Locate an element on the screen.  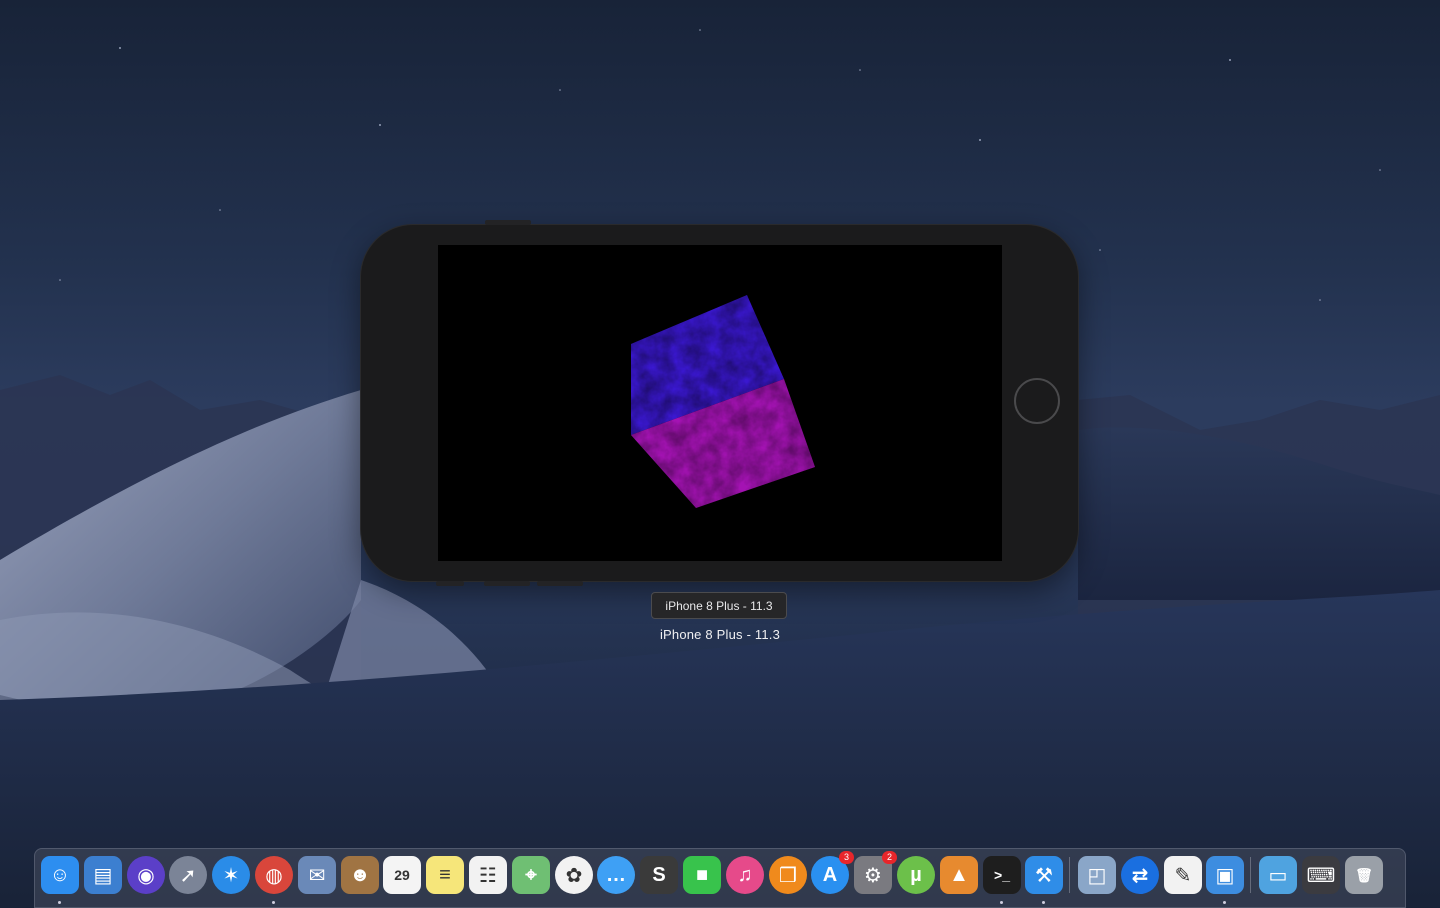
dock-item-facetime: ■ is located at coordinates (702, 875).